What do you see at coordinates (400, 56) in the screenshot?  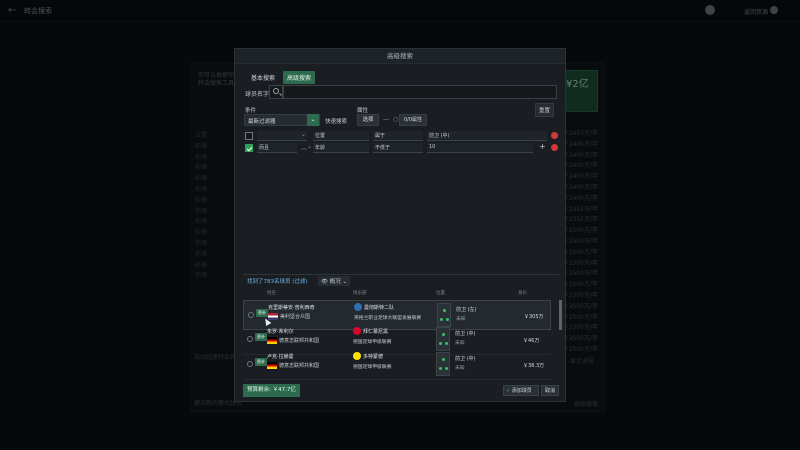 I see `modal-title: 高级搜索` at bounding box center [400, 56].